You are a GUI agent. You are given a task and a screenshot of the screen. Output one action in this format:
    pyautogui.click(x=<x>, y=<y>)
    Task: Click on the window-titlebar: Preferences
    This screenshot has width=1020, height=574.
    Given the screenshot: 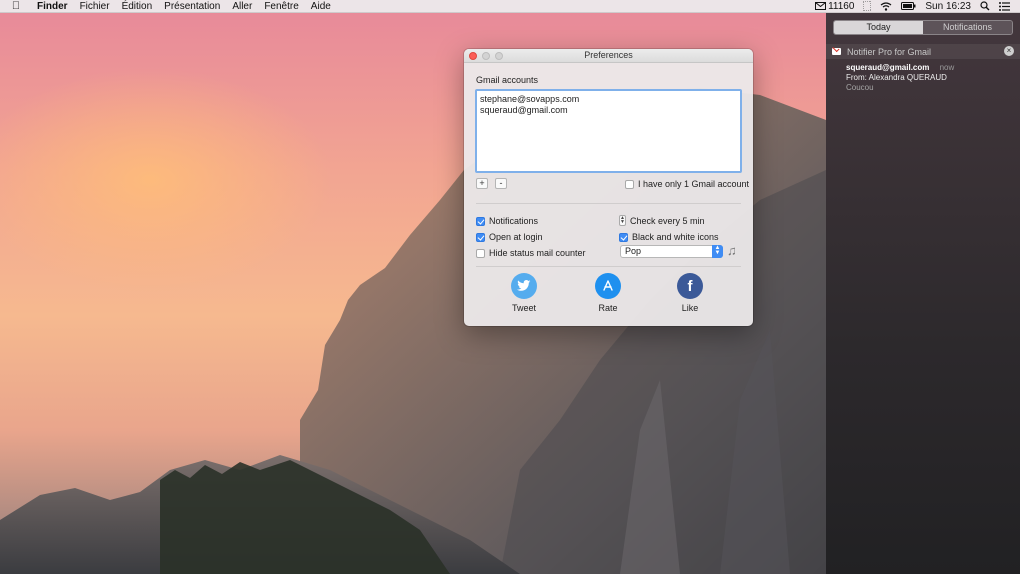 What is the action you would take?
    pyautogui.click(x=608, y=56)
    